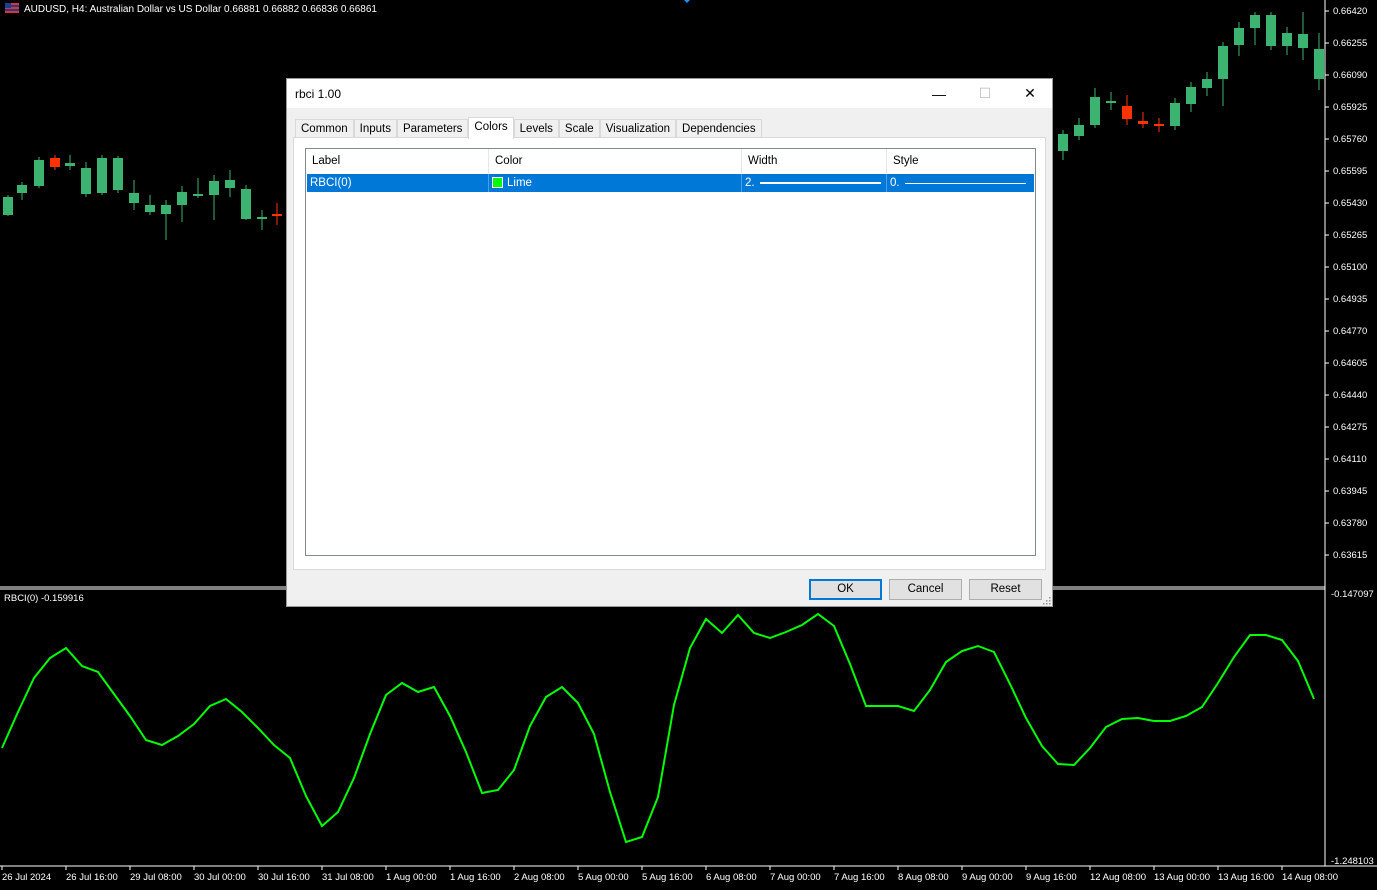 Image resolution: width=1377 pixels, height=890 pixels. What do you see at coordinates (1350, 235) in the screenshot?
I see `price-tick-label: 0.65265` at bounding box center [1350, 235].